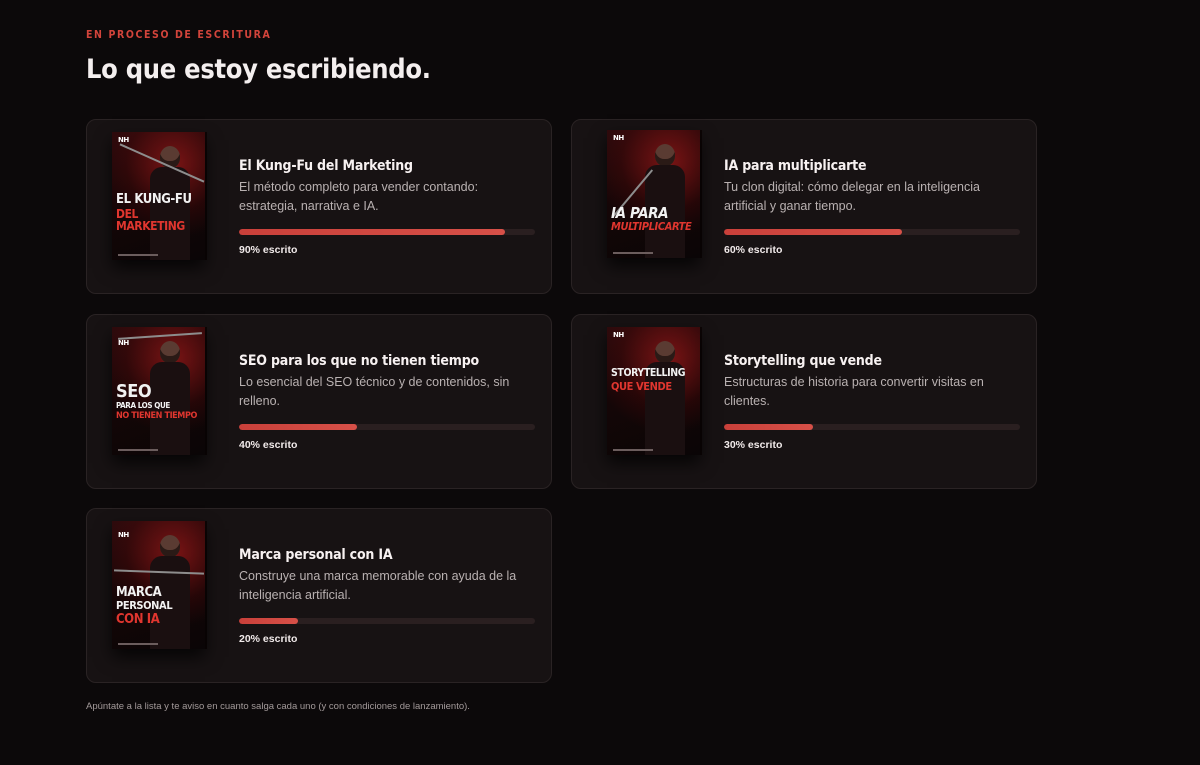 The image size is (1200, 765). Describe the element at coordinates (795, 166) in the screenshot. I see `book-title: IA para multiplicarte` at that location.